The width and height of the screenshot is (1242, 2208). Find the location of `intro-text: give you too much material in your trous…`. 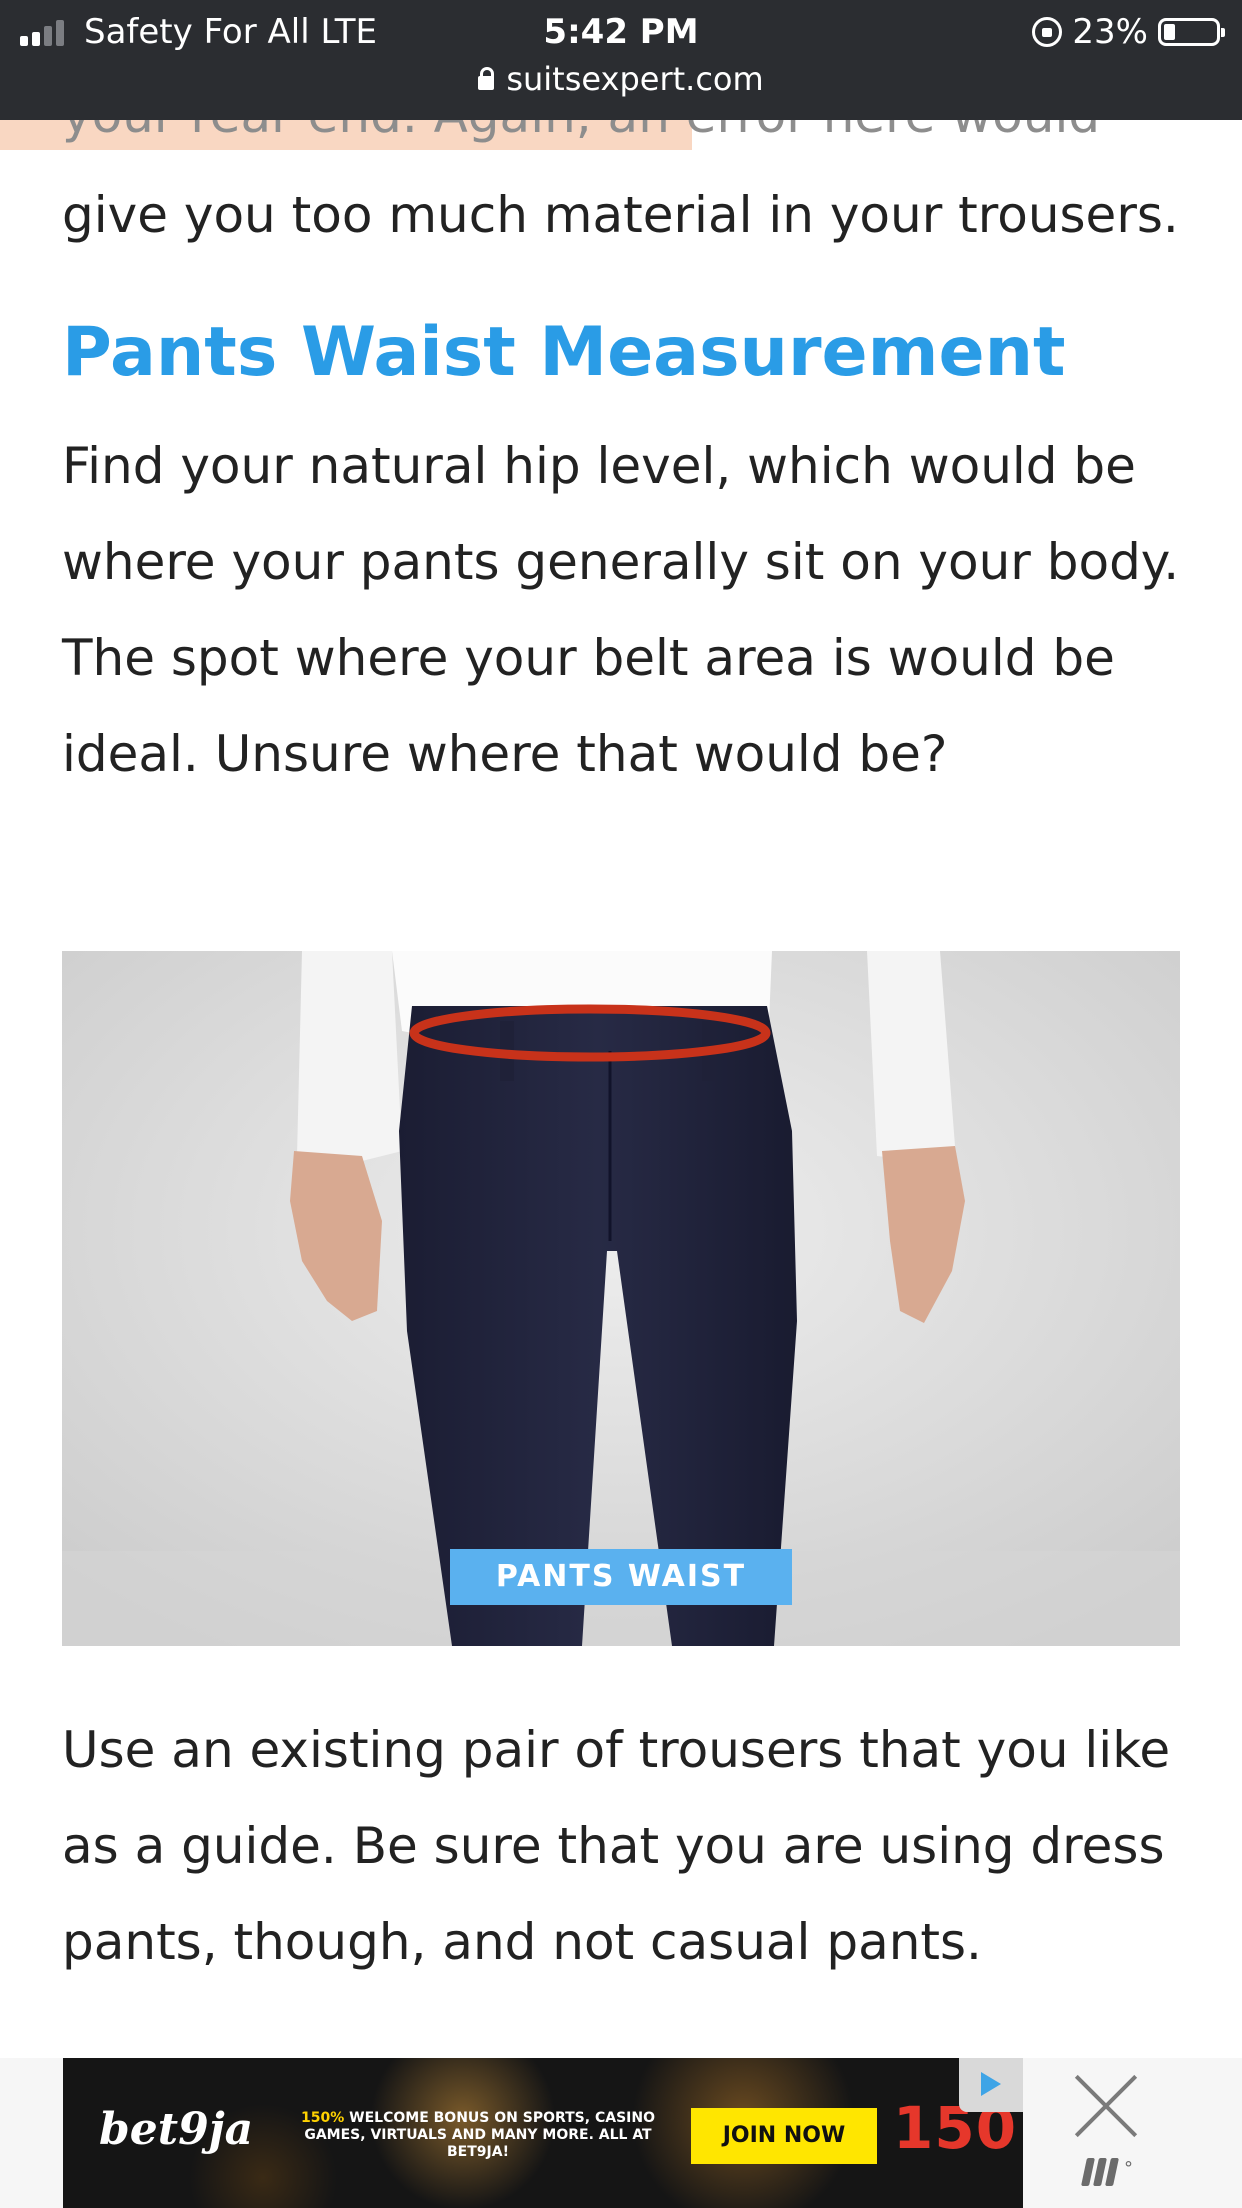

intro-text: give you too much material in your trous… is located at coordinates (620, 215).